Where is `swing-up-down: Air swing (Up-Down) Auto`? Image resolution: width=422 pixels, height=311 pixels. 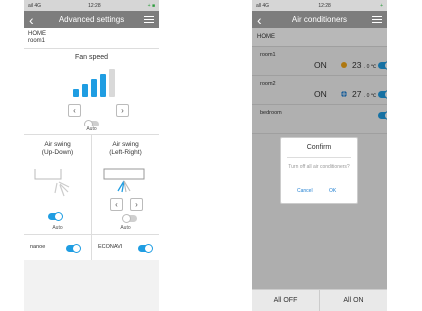 swing-up-down: Air swing (Up-Down) Auto is located at coordinates (57, 184).